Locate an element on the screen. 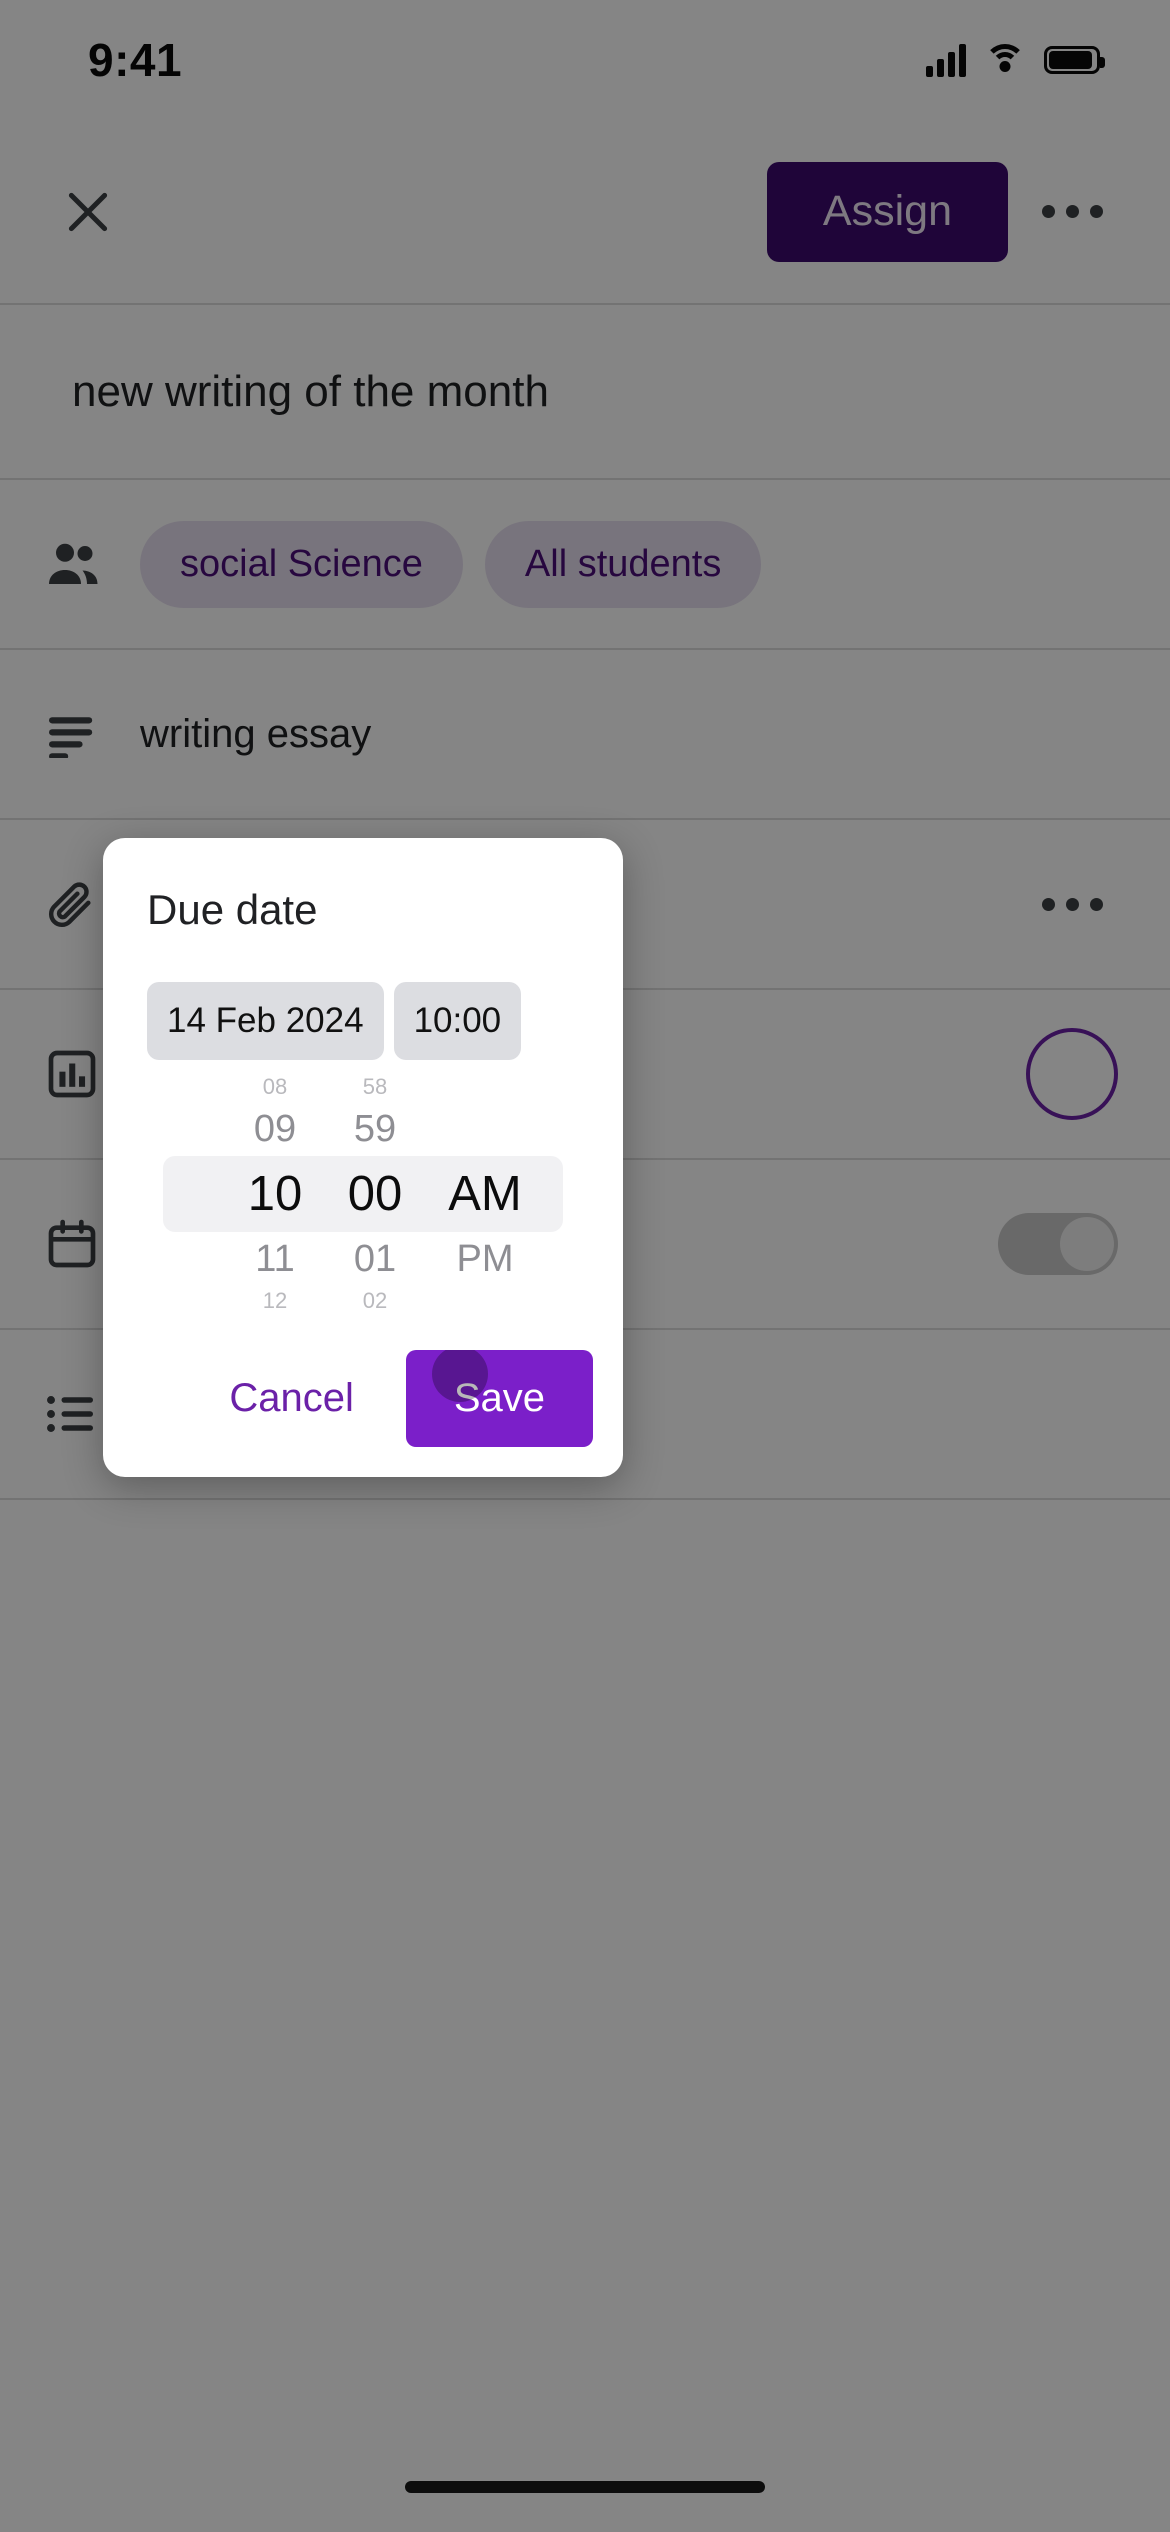 The image size is (1170, 2532). hour-below: 11 is located at coordinates (274, 1259).